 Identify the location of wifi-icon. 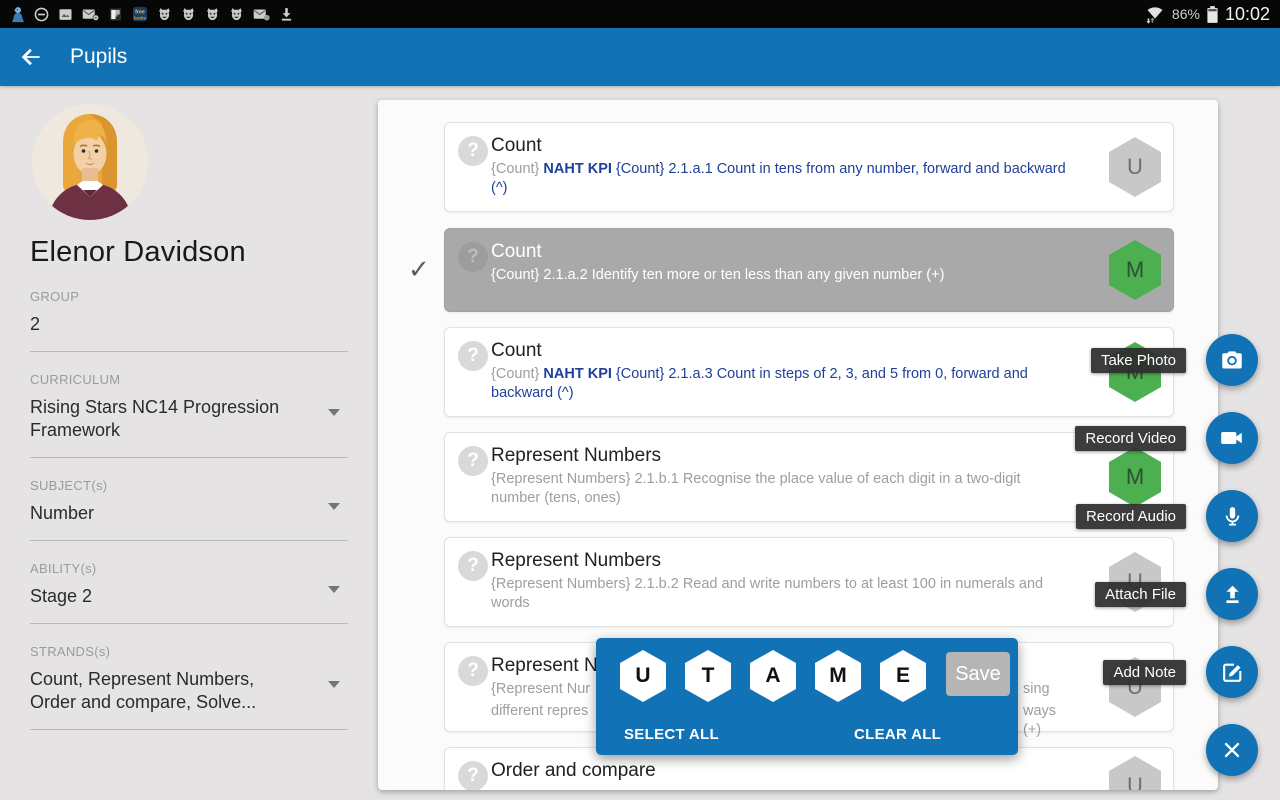
(1155, 14).